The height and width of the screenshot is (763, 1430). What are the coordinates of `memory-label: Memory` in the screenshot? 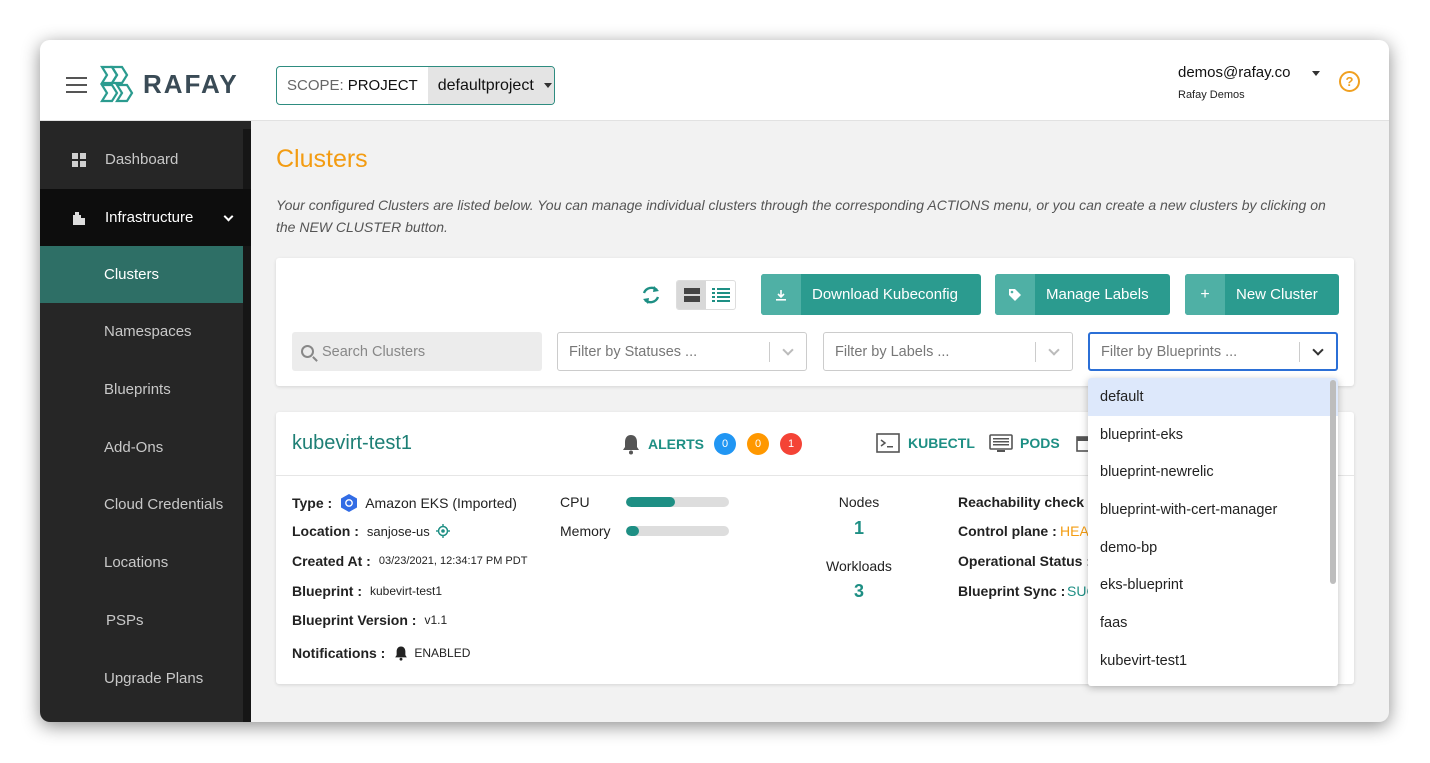 It's located at (585, 531).